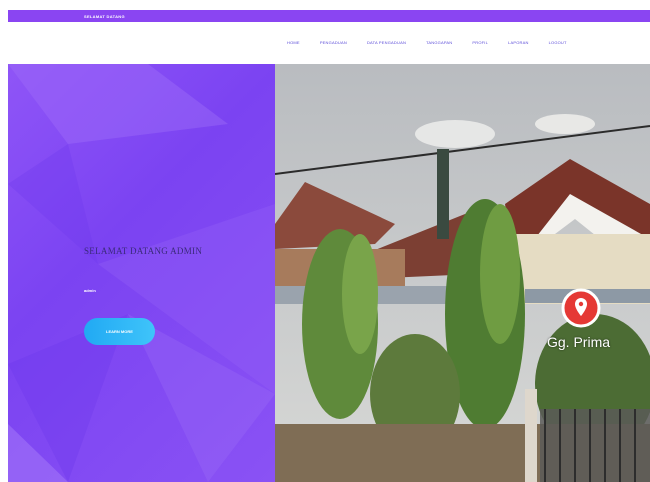 The height and width of the screenshot is (482, 650). I want to click on nav-item-laporan: Laporan, so click(518, 42).